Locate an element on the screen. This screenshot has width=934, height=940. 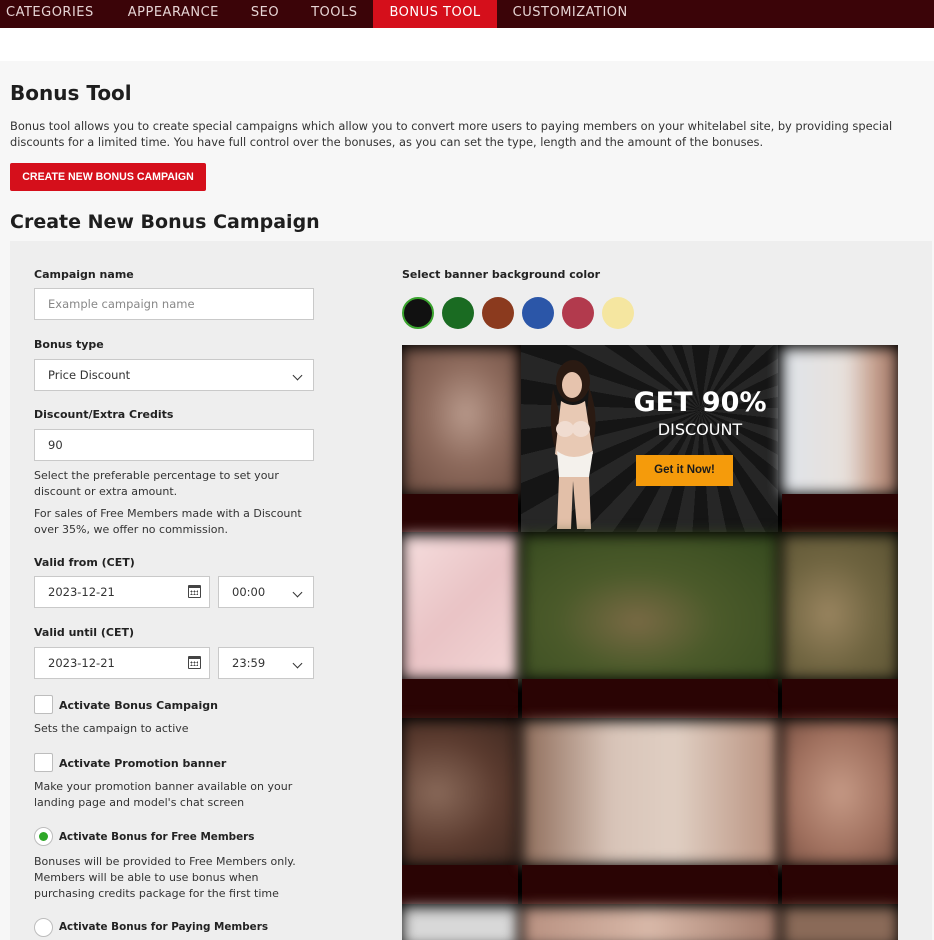
activate-campaign-label: Activate Bonus Campaign is located at coordinates (138, 705).